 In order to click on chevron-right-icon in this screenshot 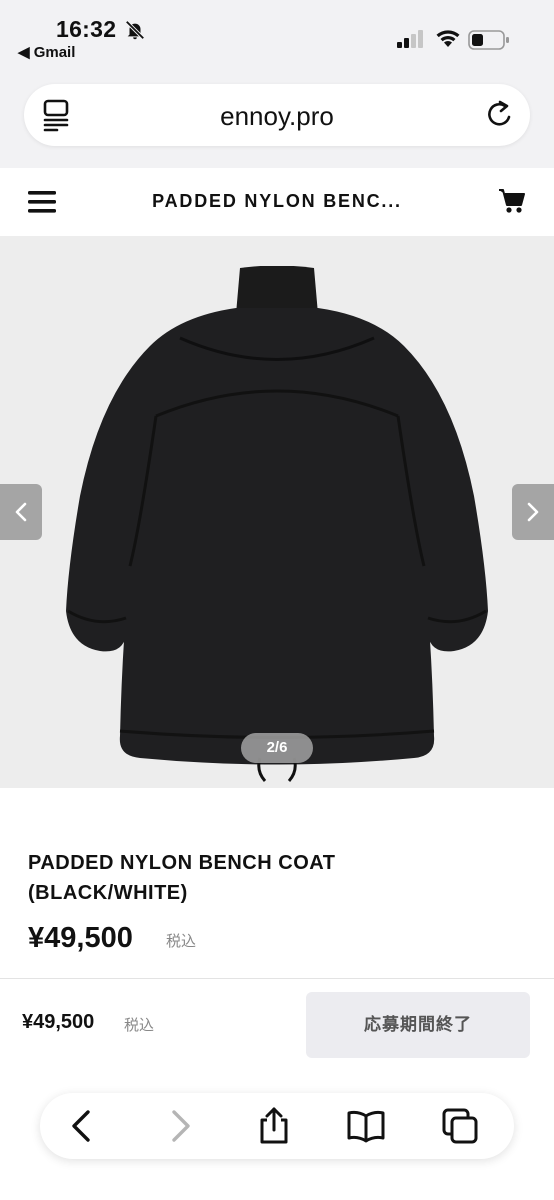, I will do `click(533, 512)`.